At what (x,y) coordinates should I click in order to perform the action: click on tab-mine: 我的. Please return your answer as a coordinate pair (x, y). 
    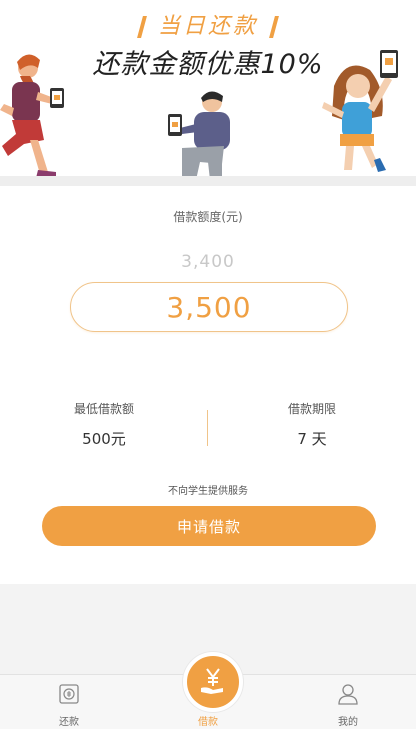
    Looking at the image, I should click on (348, 702).